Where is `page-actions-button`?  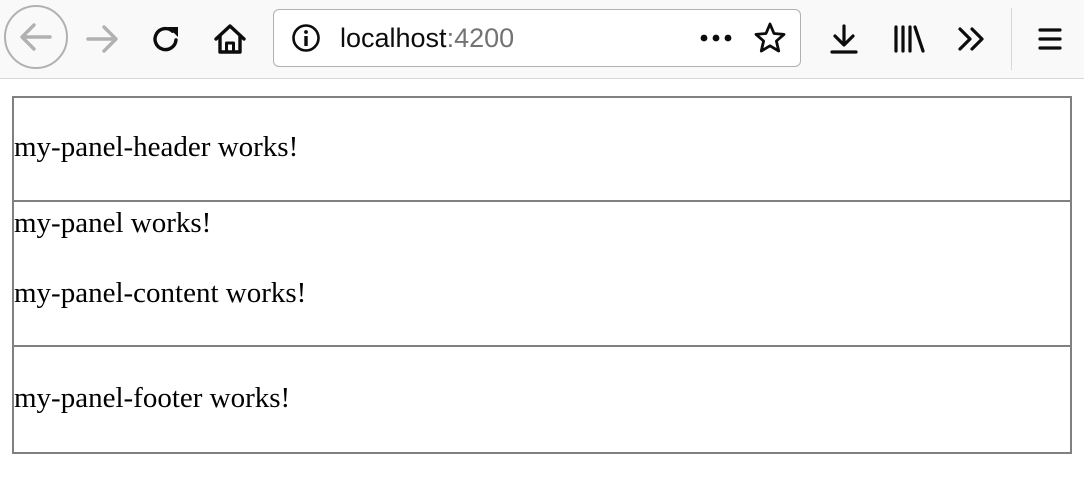 page-actions-button is located at coordinates (716, 38).